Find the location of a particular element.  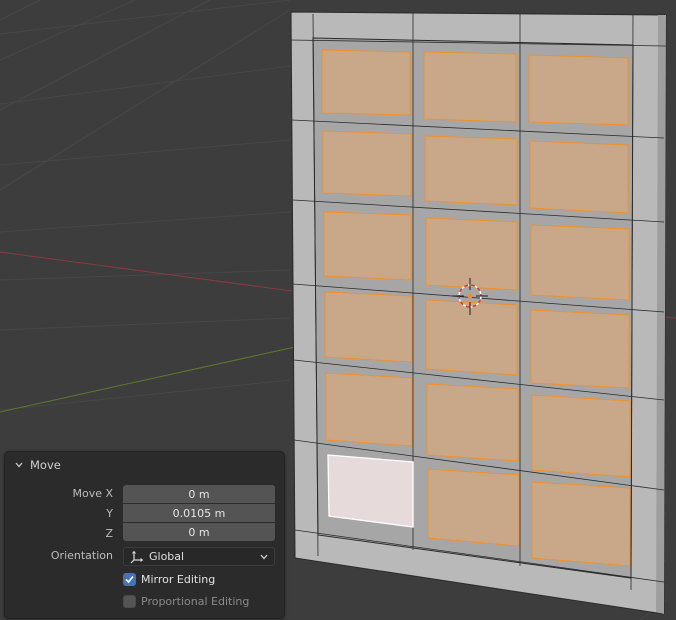

proportional-editing-checkbox: Proportional Editing is located at coordinates (186, 601).